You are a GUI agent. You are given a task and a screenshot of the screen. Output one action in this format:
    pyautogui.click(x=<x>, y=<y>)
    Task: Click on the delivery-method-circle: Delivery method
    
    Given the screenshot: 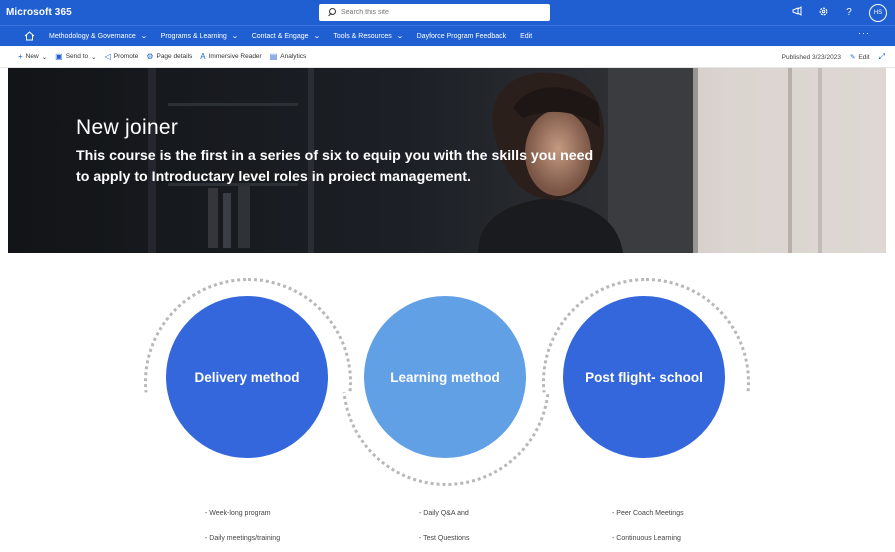 What is the action you would take?
    pyautogui.click(x=247, y=377)
    